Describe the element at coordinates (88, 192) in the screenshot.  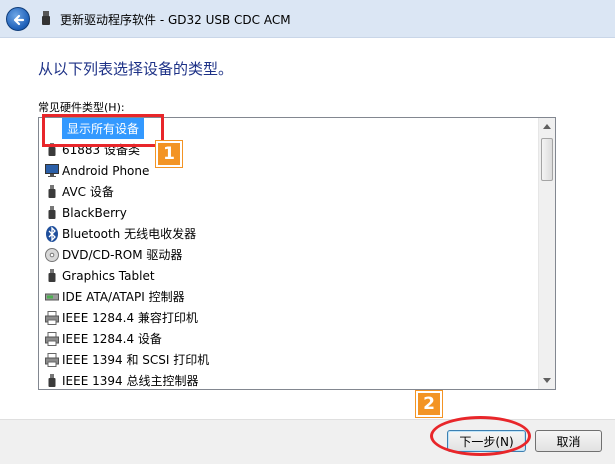
I see `list-item-label: AVC 设备` at that location.